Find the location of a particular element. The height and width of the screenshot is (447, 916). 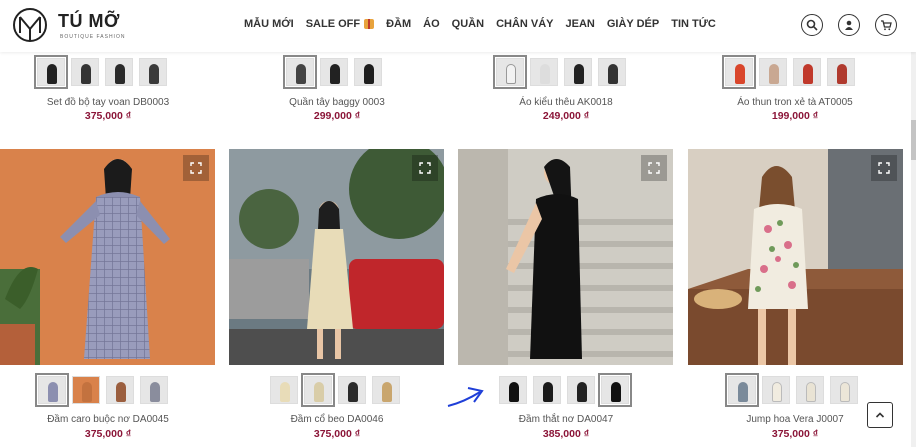

product-name: Set đồ bộ tay voan DB0003 is located at coordinates (108, 102).